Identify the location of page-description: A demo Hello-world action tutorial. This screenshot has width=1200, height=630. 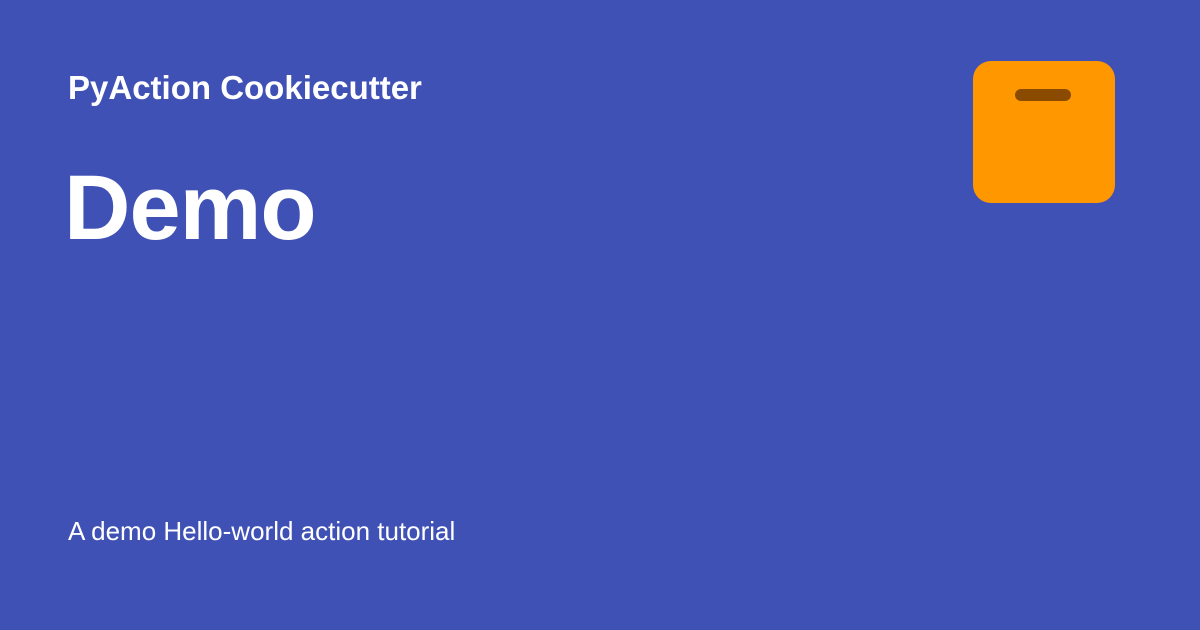
(262, 531).